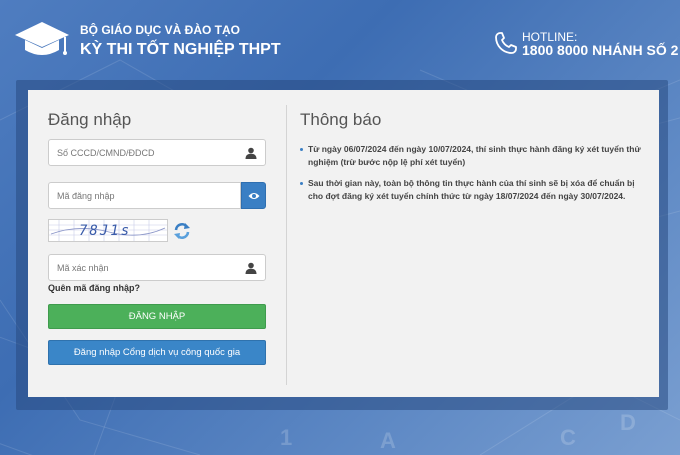 This screenshot has width=680, height=455. What do you see at coordinates (94, 288) in the screenshot?
I see `forgot-password-link: Quên mã đăng nhập?` at bounding box center [94, 288].